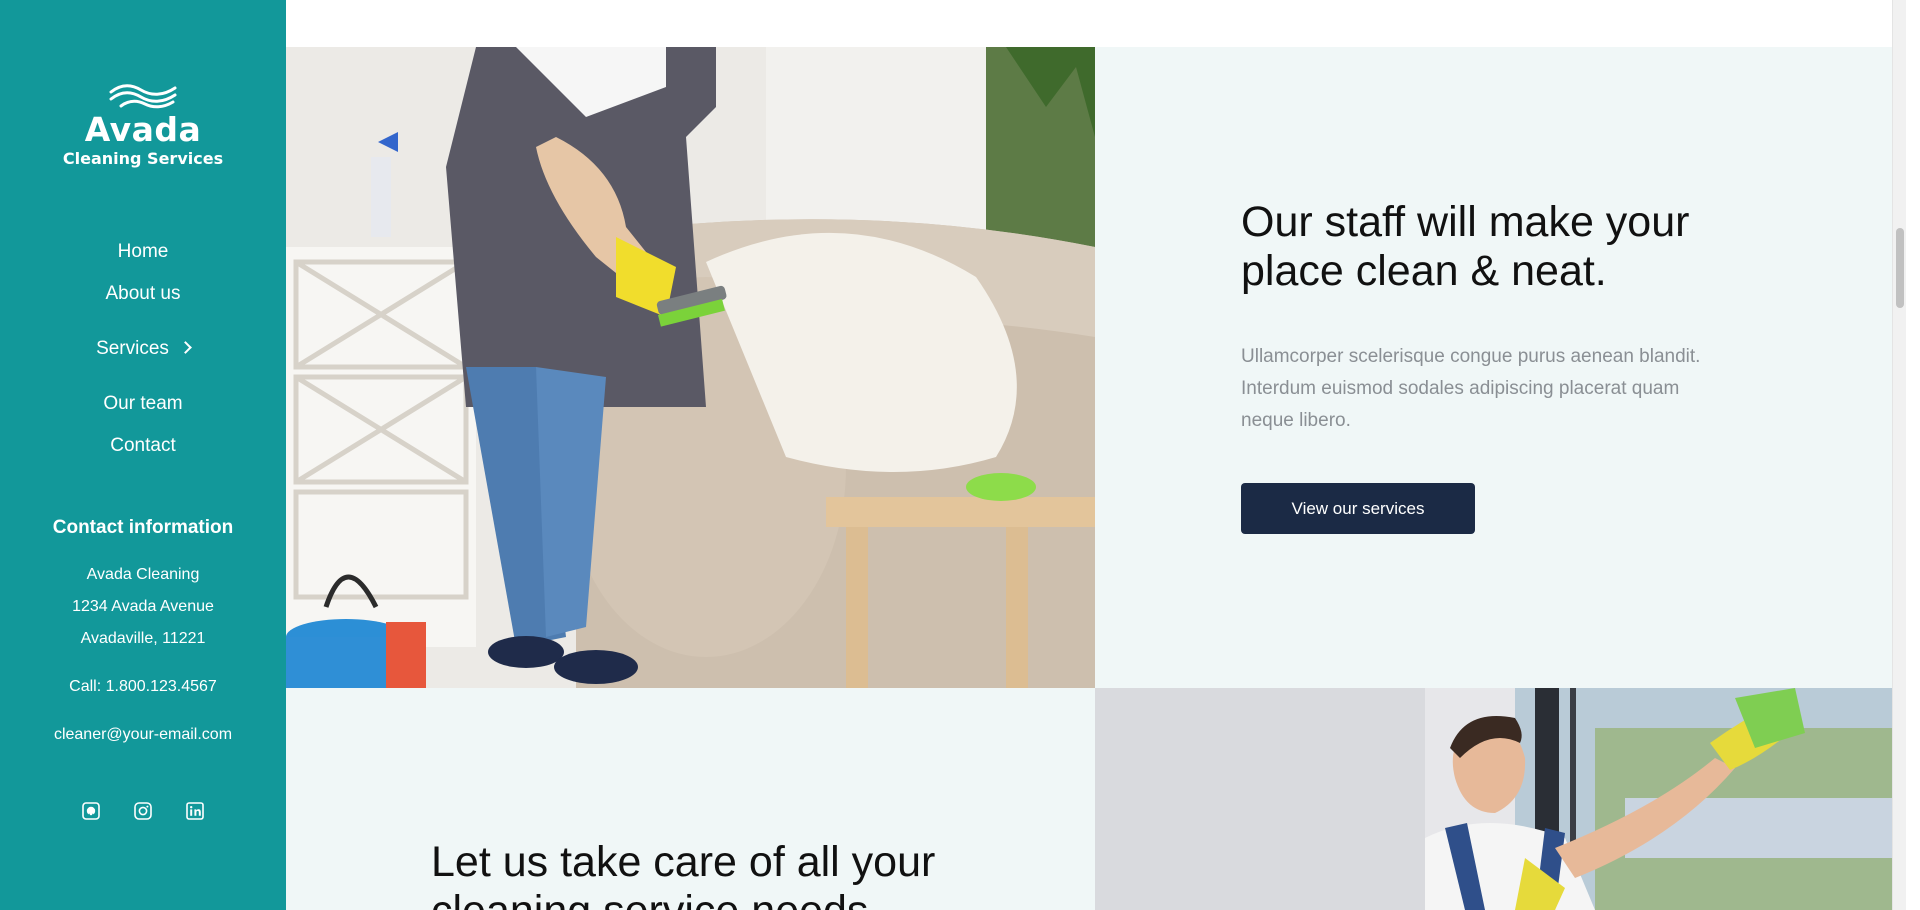 This screenshot has height=910, width=1920. I want to click on nav-item-home: Home, so click(143, 252).